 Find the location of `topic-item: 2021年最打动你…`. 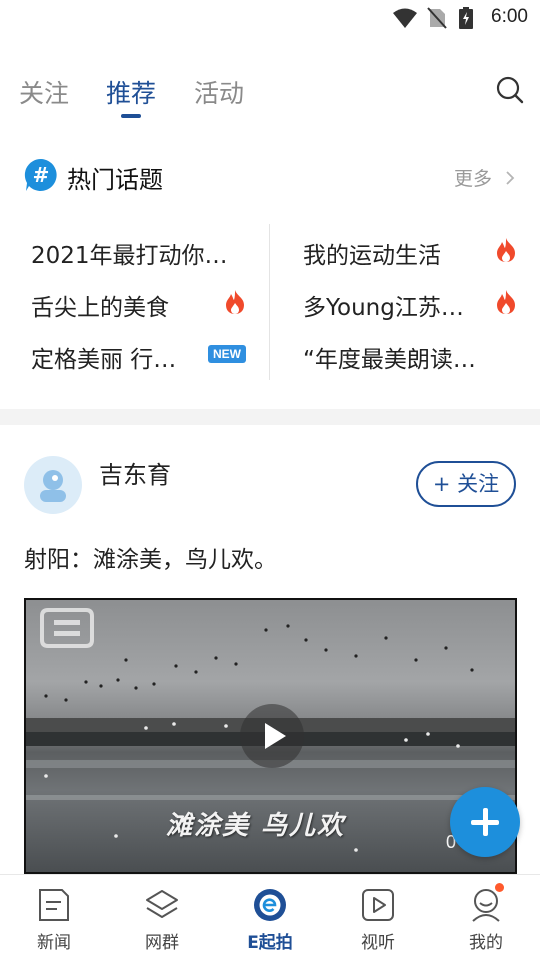

topic-item: 2021年最打动你… is located at coordinates (129, 253).